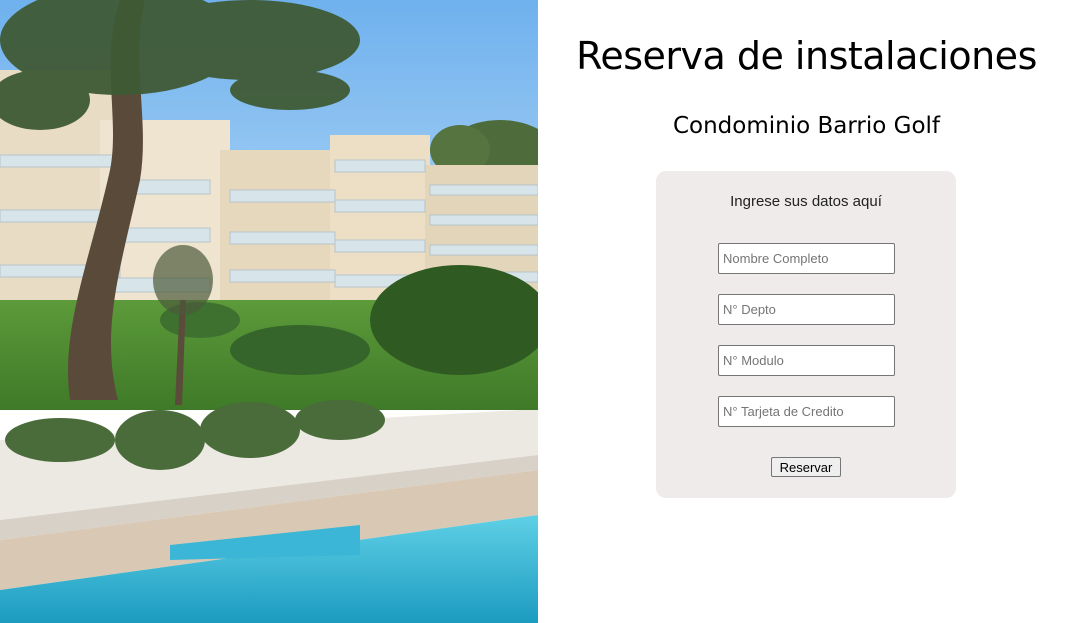 The height and width of the screenshot is (623, 1075). Describe the element at coordinates (806, 126) in the screenshot. I see `page-subtitle: Condominio Barrio Golf` at that location.